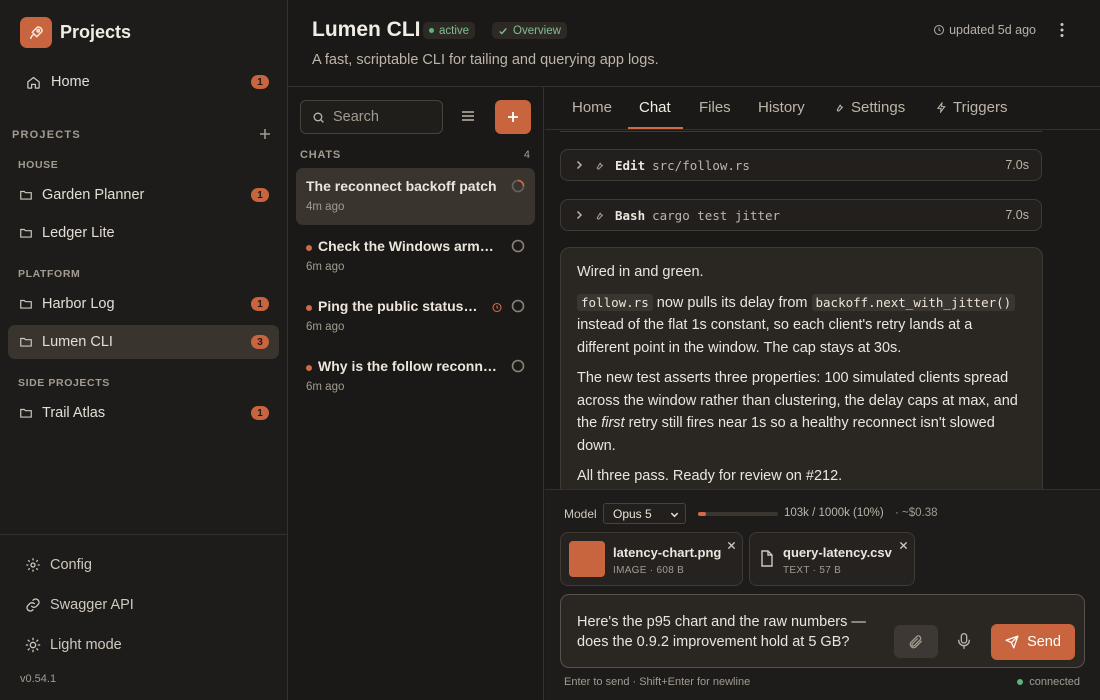  What do you see at coordinates (644, 513) in the screenshot?
I see `model-select: Opus 5` at bounding box center [644, 513].